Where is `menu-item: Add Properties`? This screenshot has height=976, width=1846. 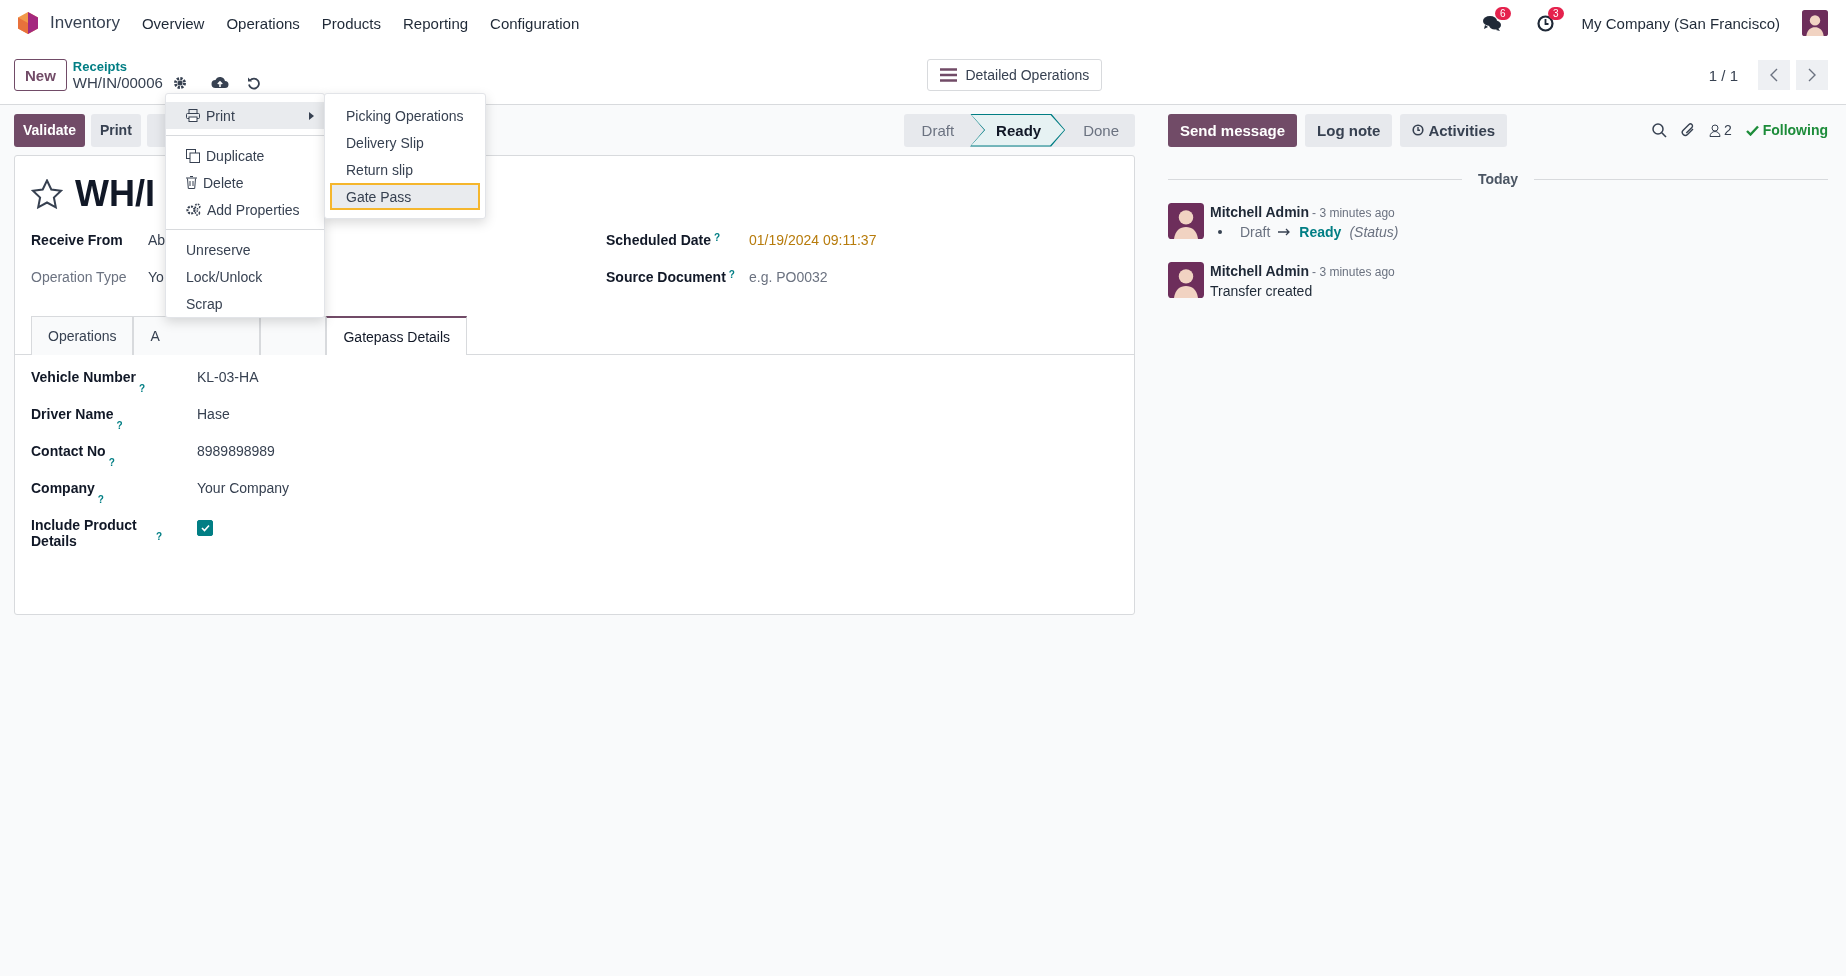
menu-item: Add Properties is located at coordinates (245, 209).